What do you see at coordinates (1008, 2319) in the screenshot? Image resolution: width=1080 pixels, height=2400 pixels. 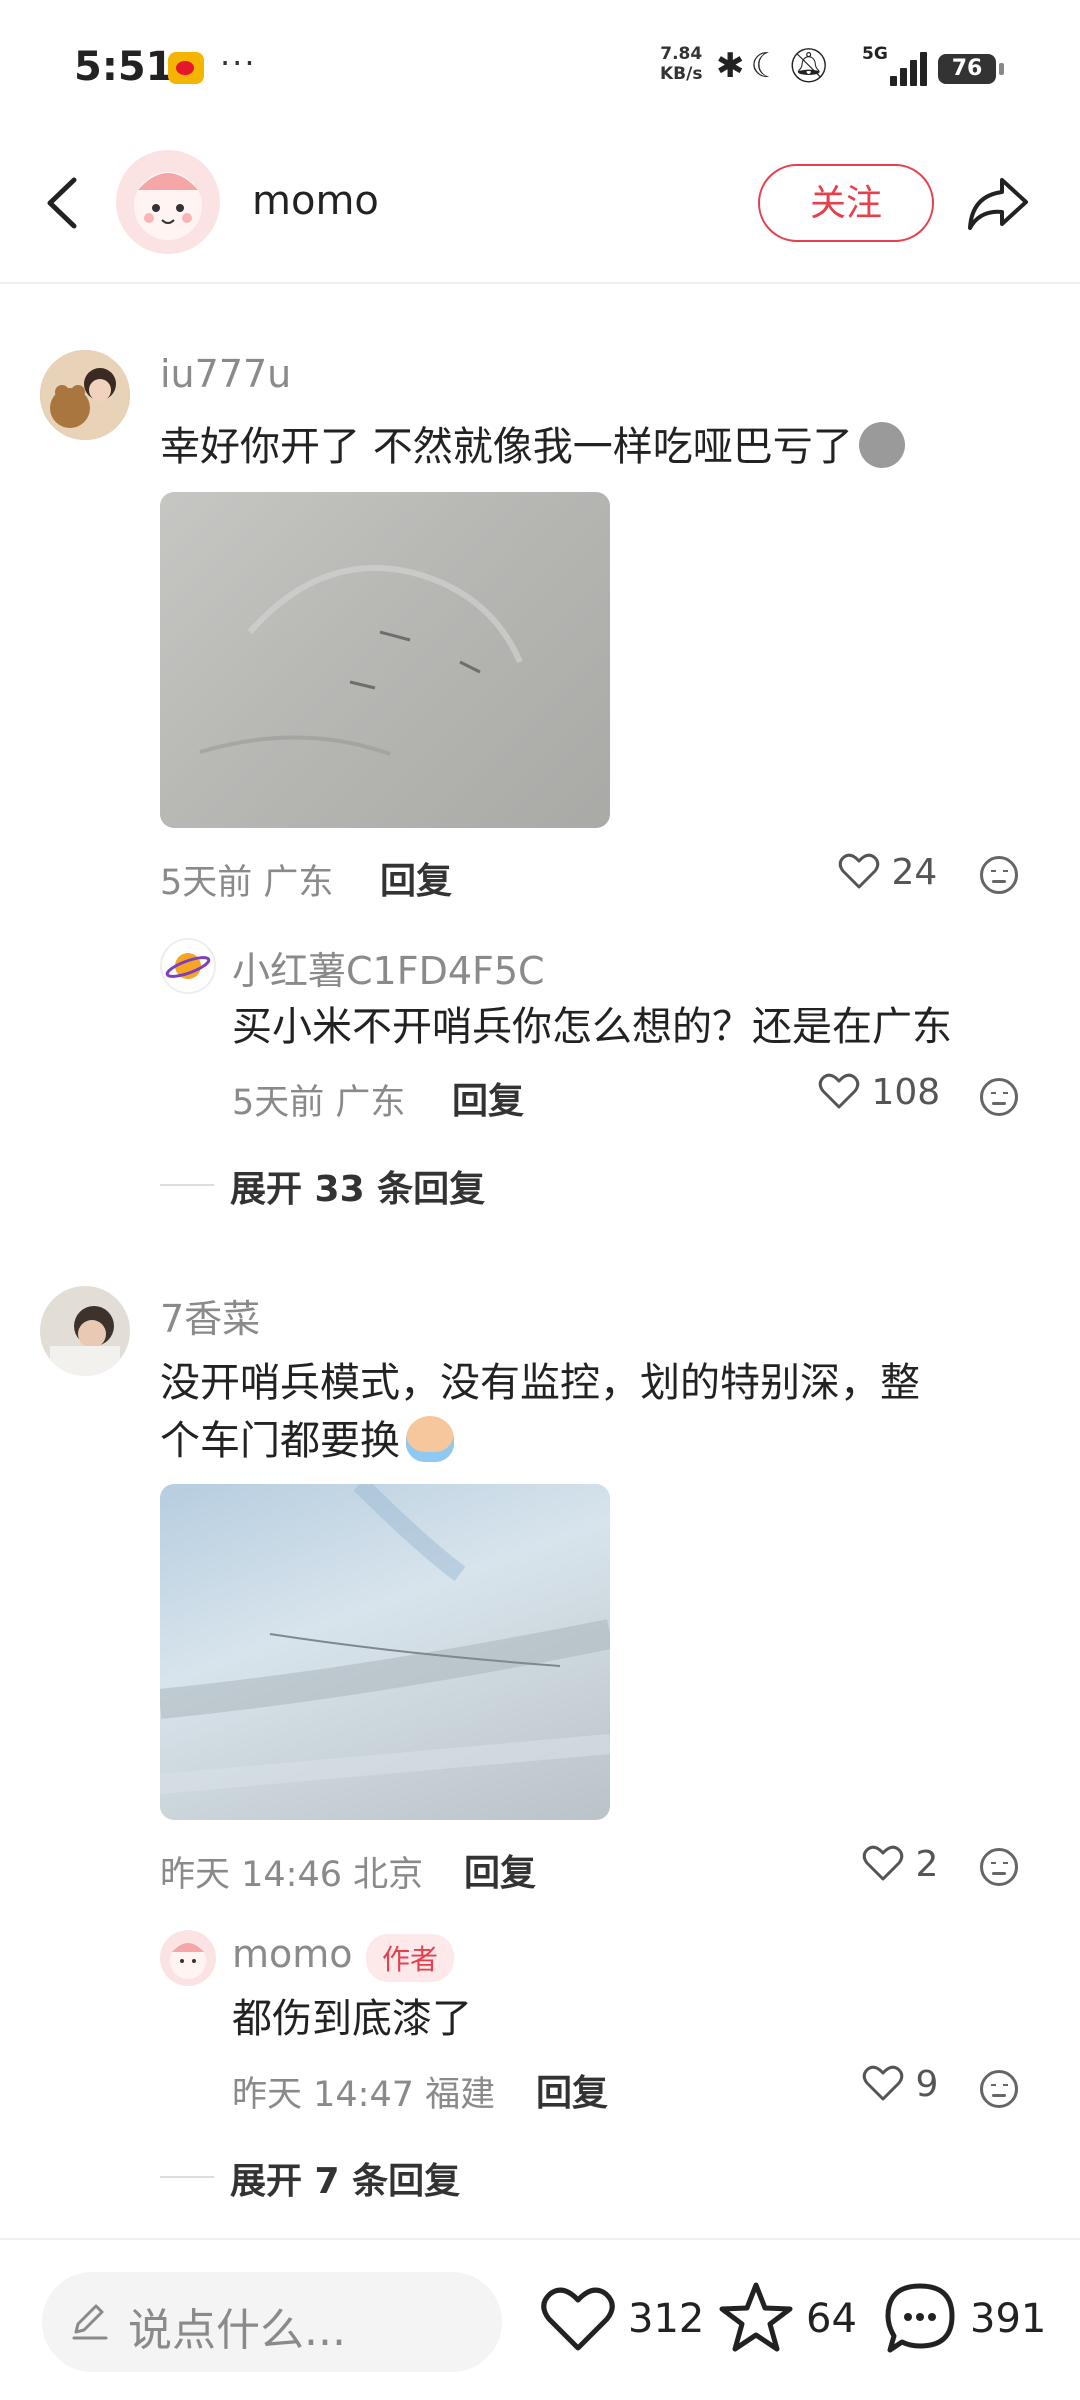 I see `post-comment-count: 391` at bounding box center [1008, 2319].